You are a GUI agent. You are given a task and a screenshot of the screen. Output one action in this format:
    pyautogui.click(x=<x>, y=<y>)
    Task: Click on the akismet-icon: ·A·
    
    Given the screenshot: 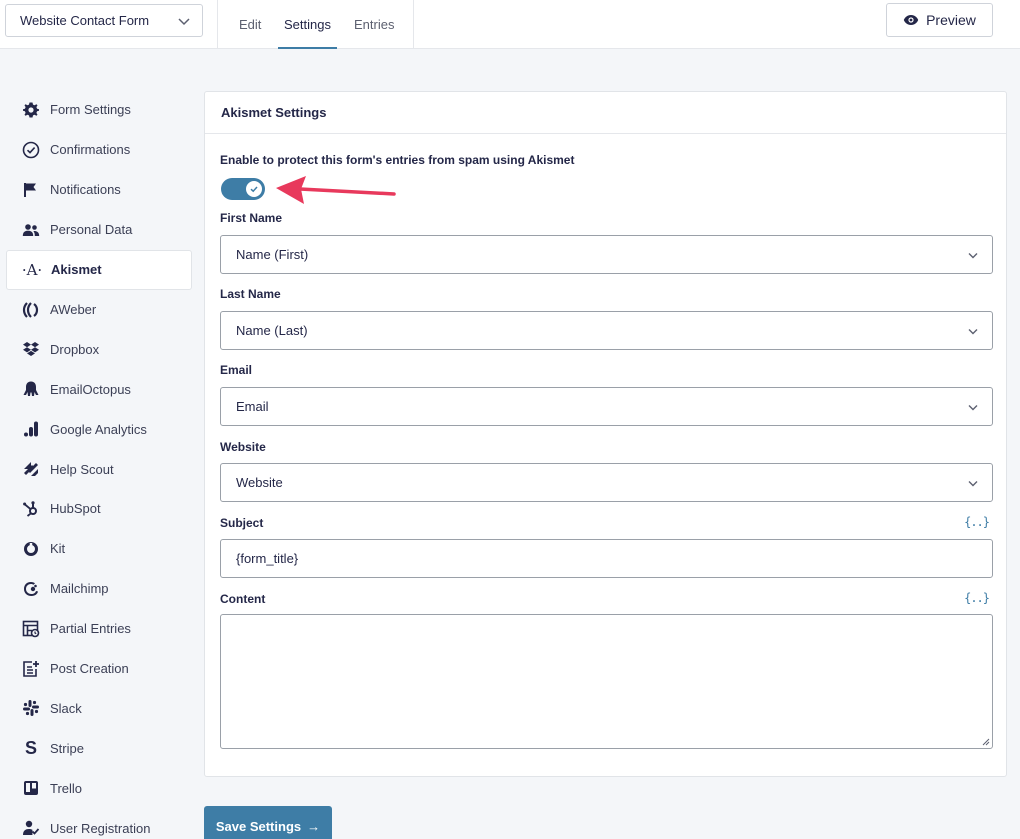 What is the action you would take?
    pyautogui.click(x=32, y=269)
    